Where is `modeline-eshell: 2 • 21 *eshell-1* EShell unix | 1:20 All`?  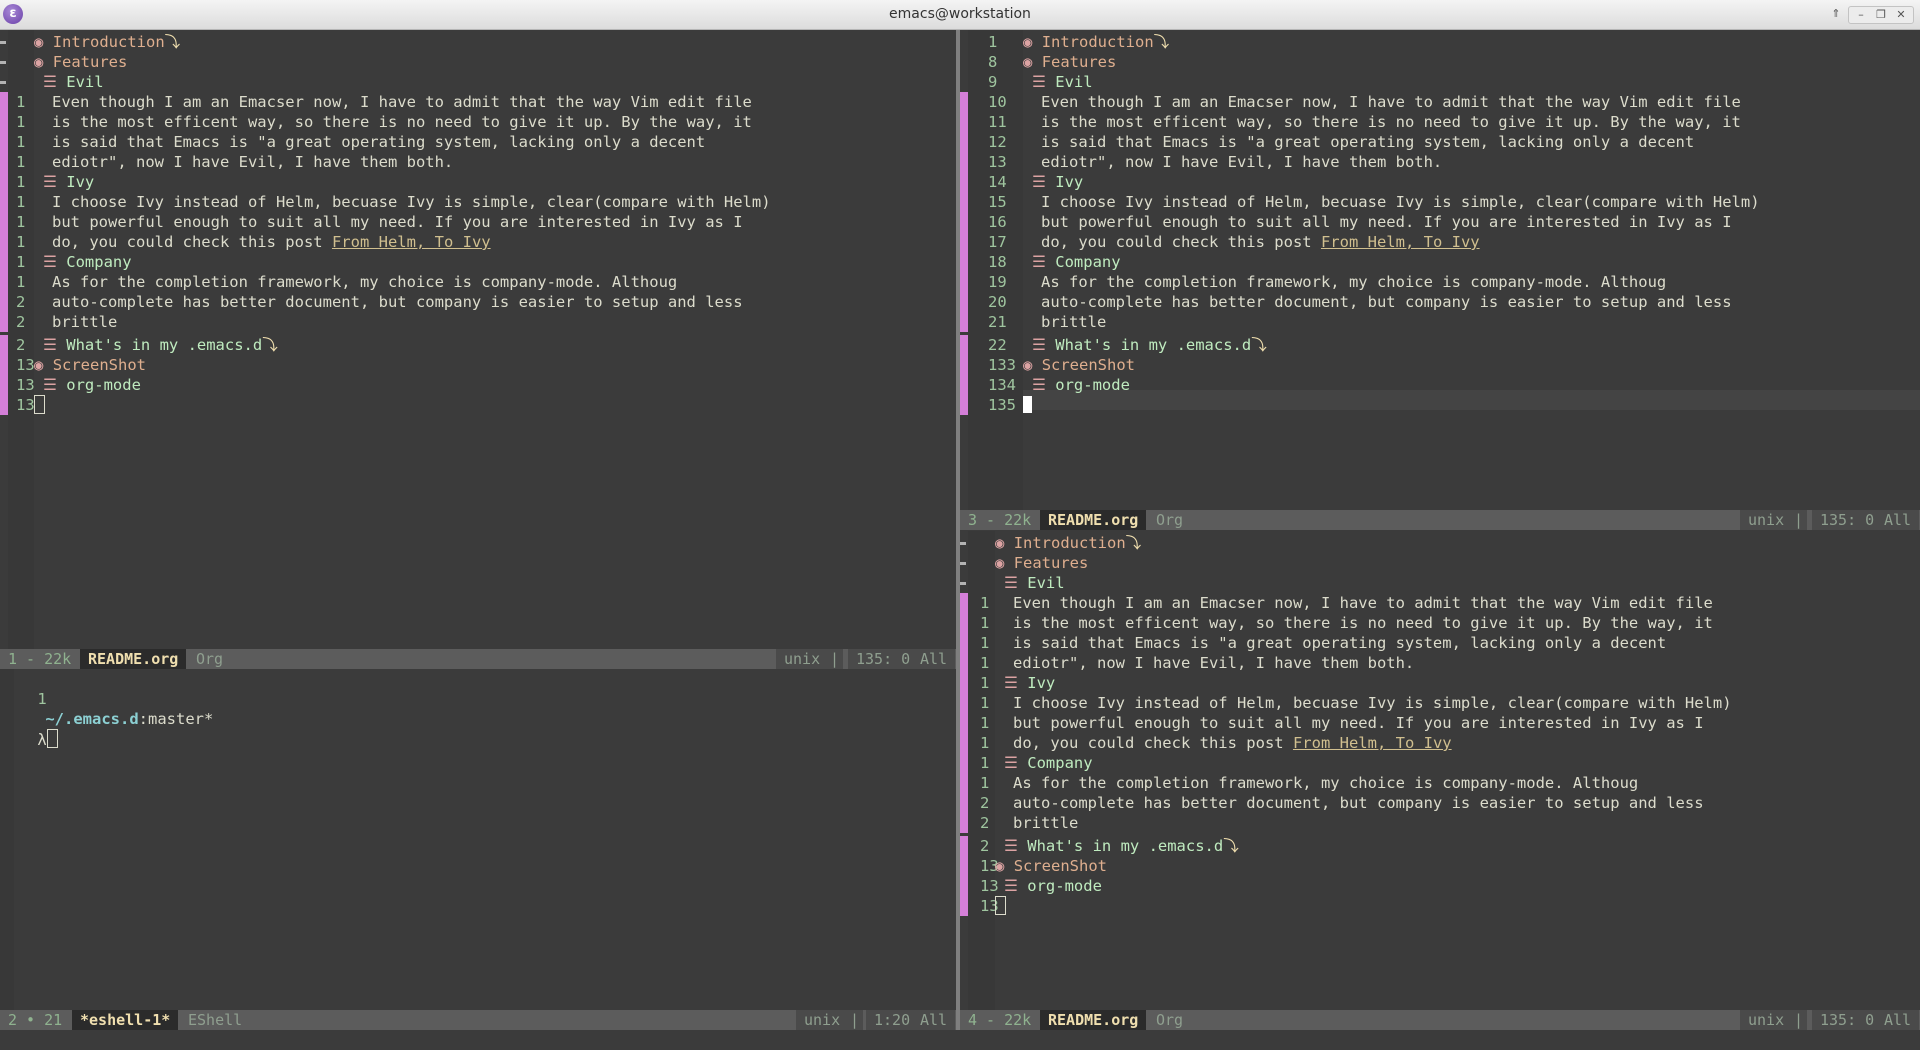 modeline-eshell: 2 • 21 *eshell-1* EShell unix | 1:20 All is located at coordinates (478, 1020).